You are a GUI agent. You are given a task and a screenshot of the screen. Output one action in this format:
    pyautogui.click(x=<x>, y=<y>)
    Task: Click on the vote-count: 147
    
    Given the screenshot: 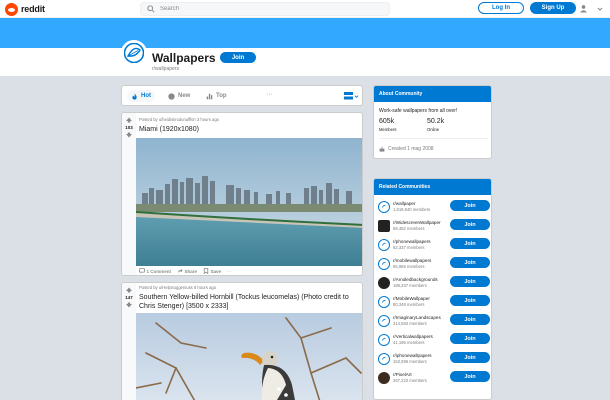 What is the action you would take?
    pyautogui.click(x=129, y=297)
    